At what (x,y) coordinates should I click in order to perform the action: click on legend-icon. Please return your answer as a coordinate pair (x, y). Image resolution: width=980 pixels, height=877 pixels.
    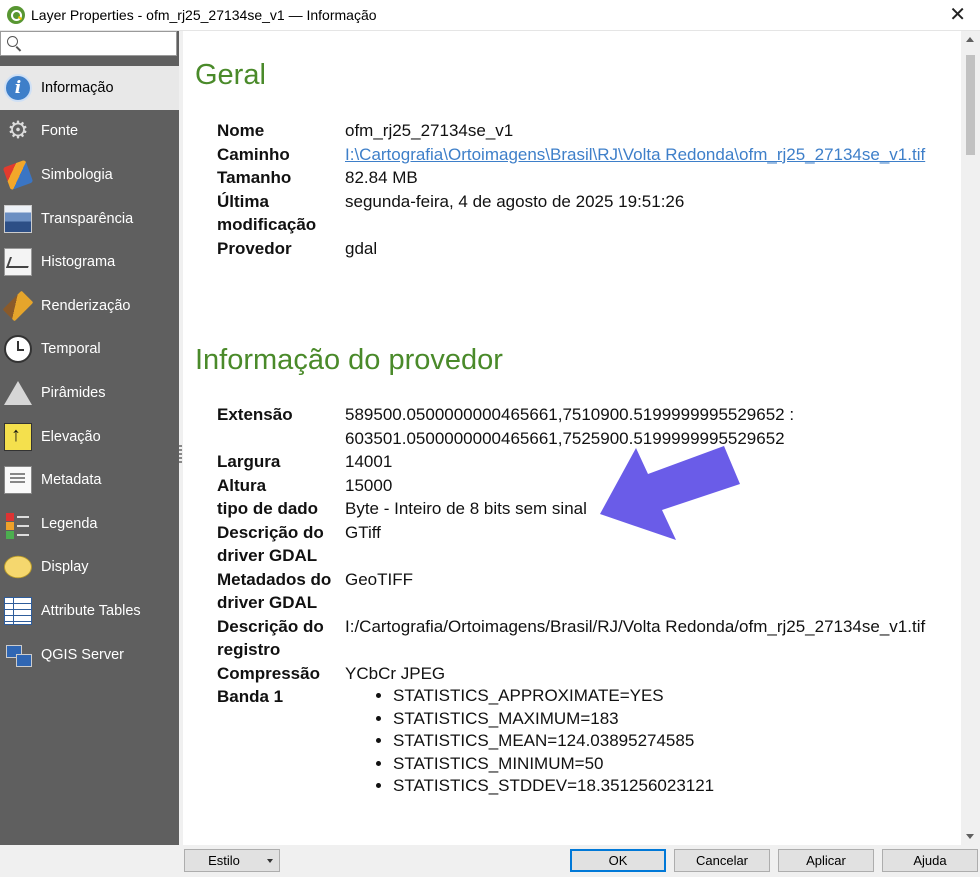
    Looking at the image, I should click on (18, 524).